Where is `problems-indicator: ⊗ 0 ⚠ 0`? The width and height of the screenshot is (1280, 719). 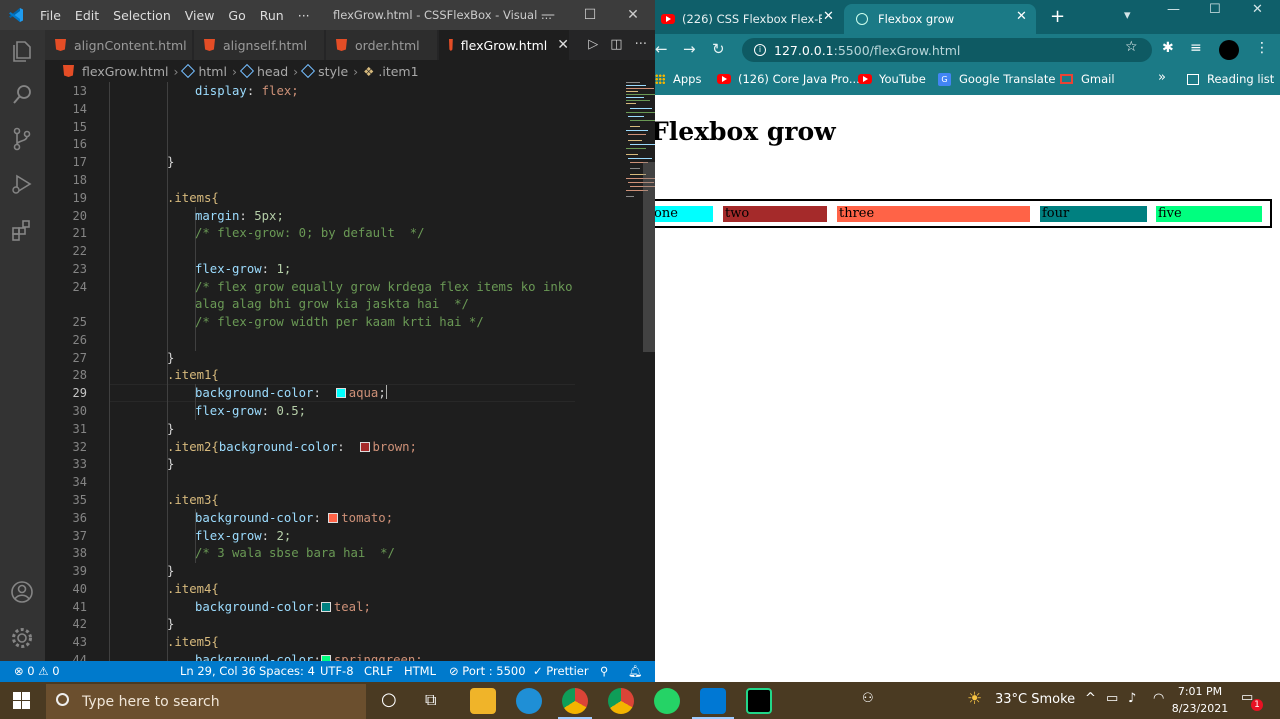 problems-indicator: ⊗ 0 ⚠ 0 is located at coordinates (37, 671).